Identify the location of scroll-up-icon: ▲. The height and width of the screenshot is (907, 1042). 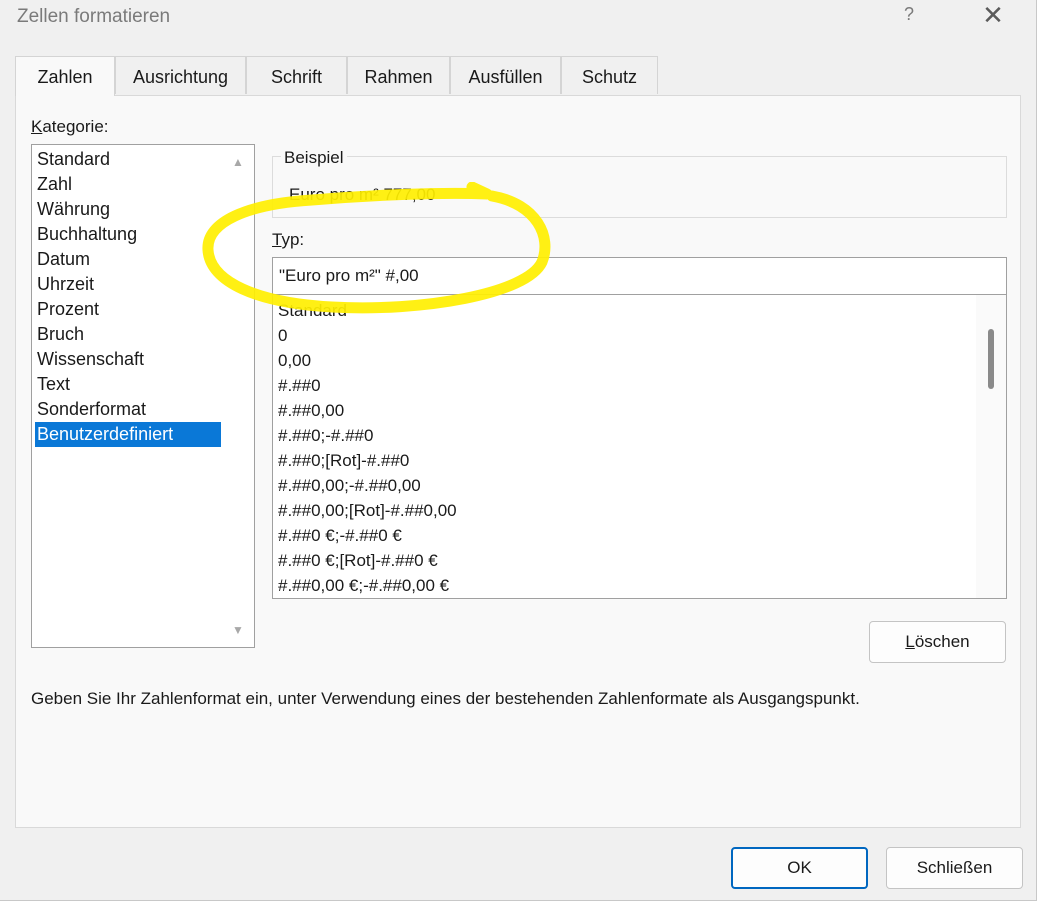
(238, 162).